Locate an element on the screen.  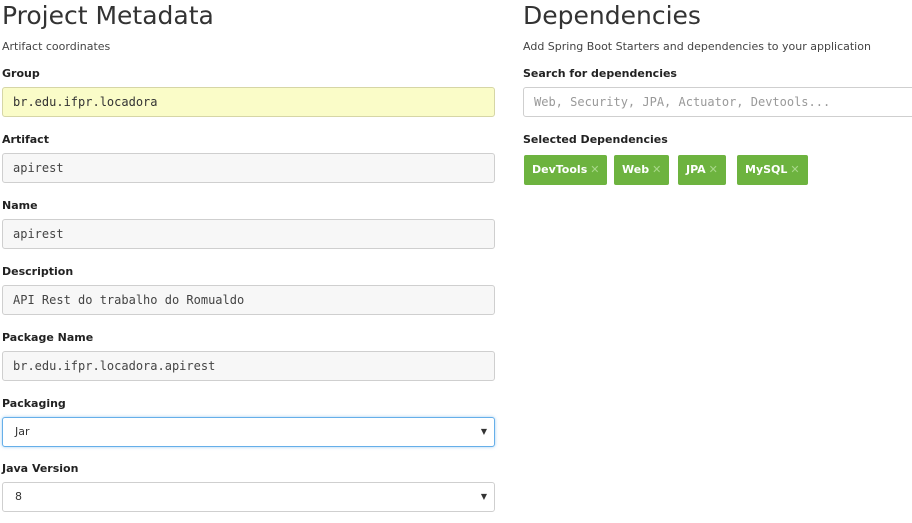
group-field: br.edu.ifpr.locadora is located at coordinates (248, 102).